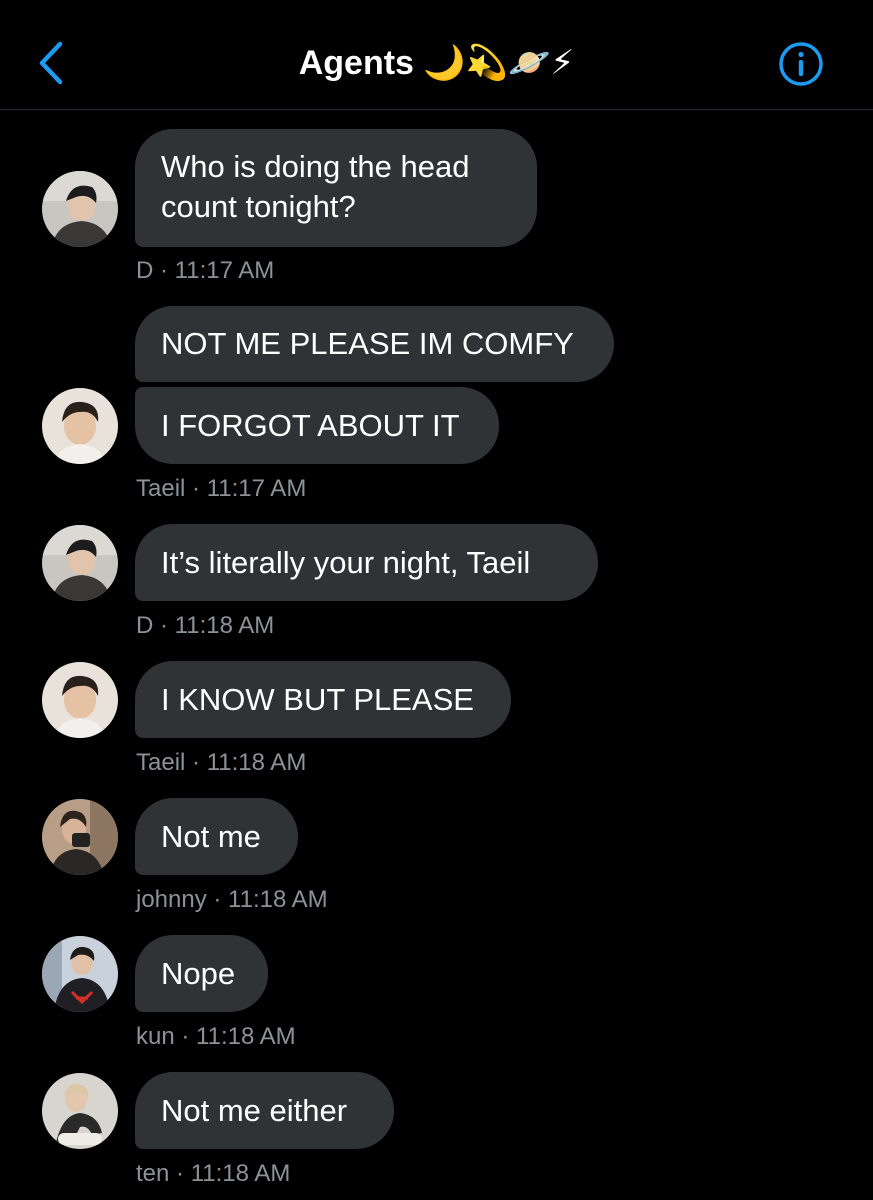 The width and height of the screenshot is (873, 1200). I want to click on message-meta: D · 11:18 AM, so click(205, 625).